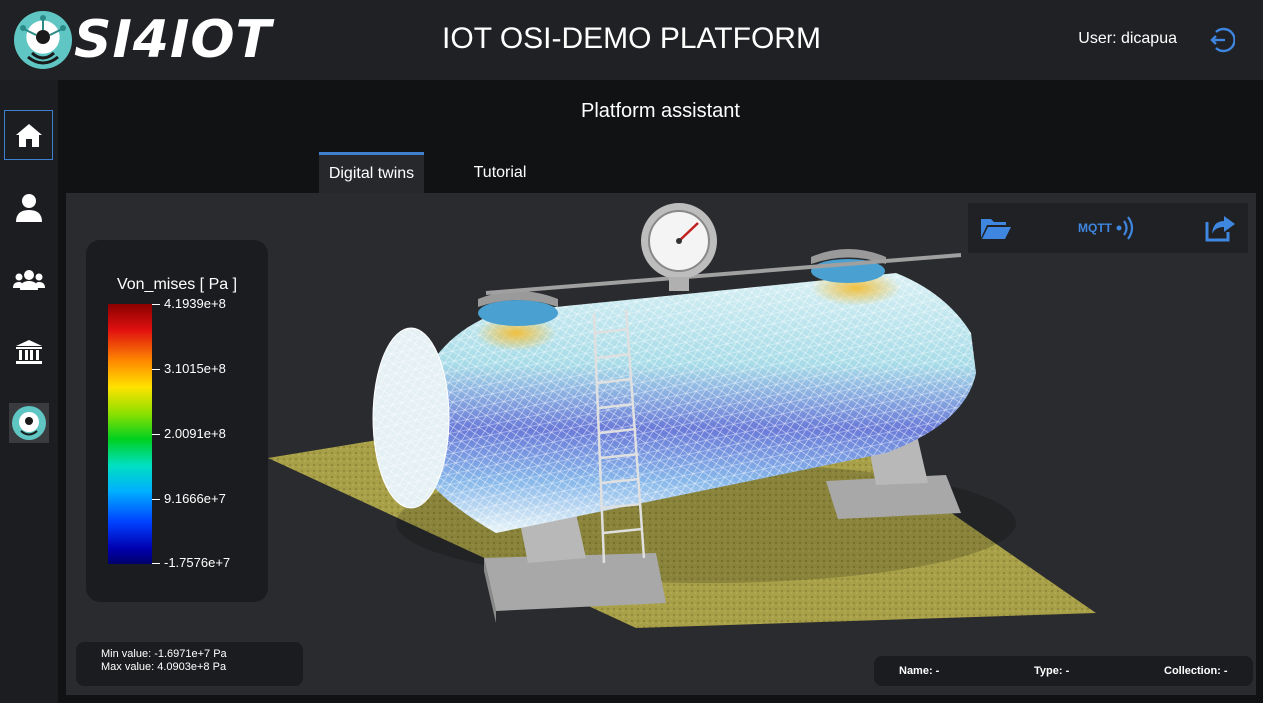 This screenshot has width=1263, height=703. I want to click on legend-label: 9.1666e+7, so click(195, 498).